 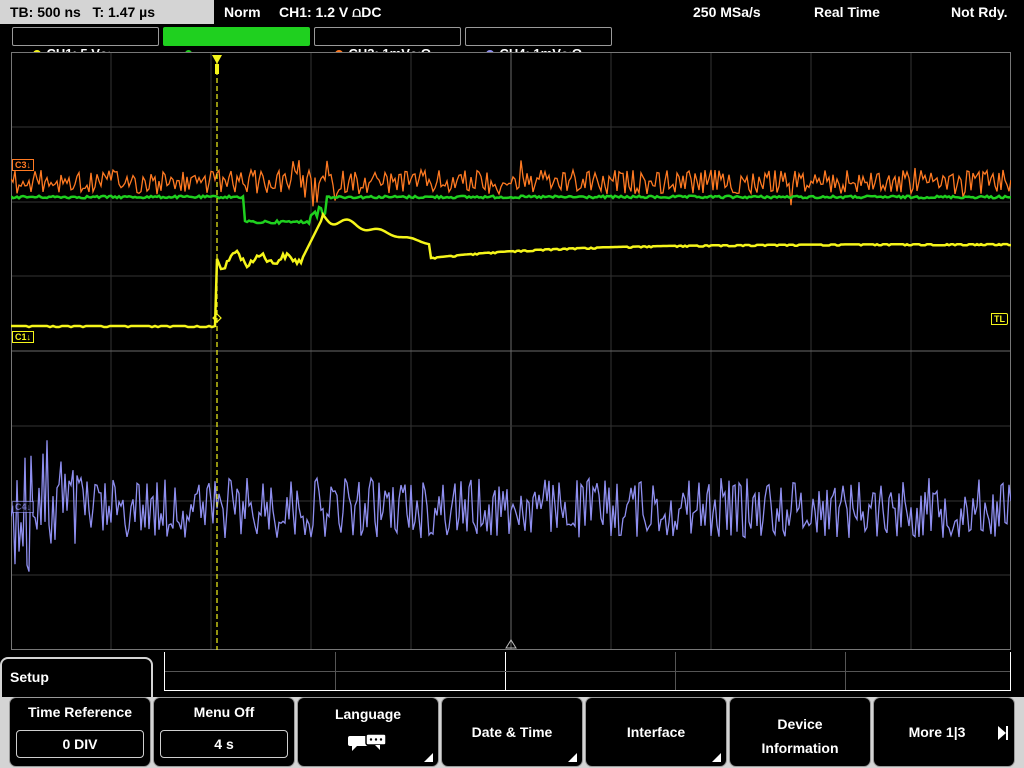 I want to click on softkey-label-line1: Device, so click(x=800, y=724).